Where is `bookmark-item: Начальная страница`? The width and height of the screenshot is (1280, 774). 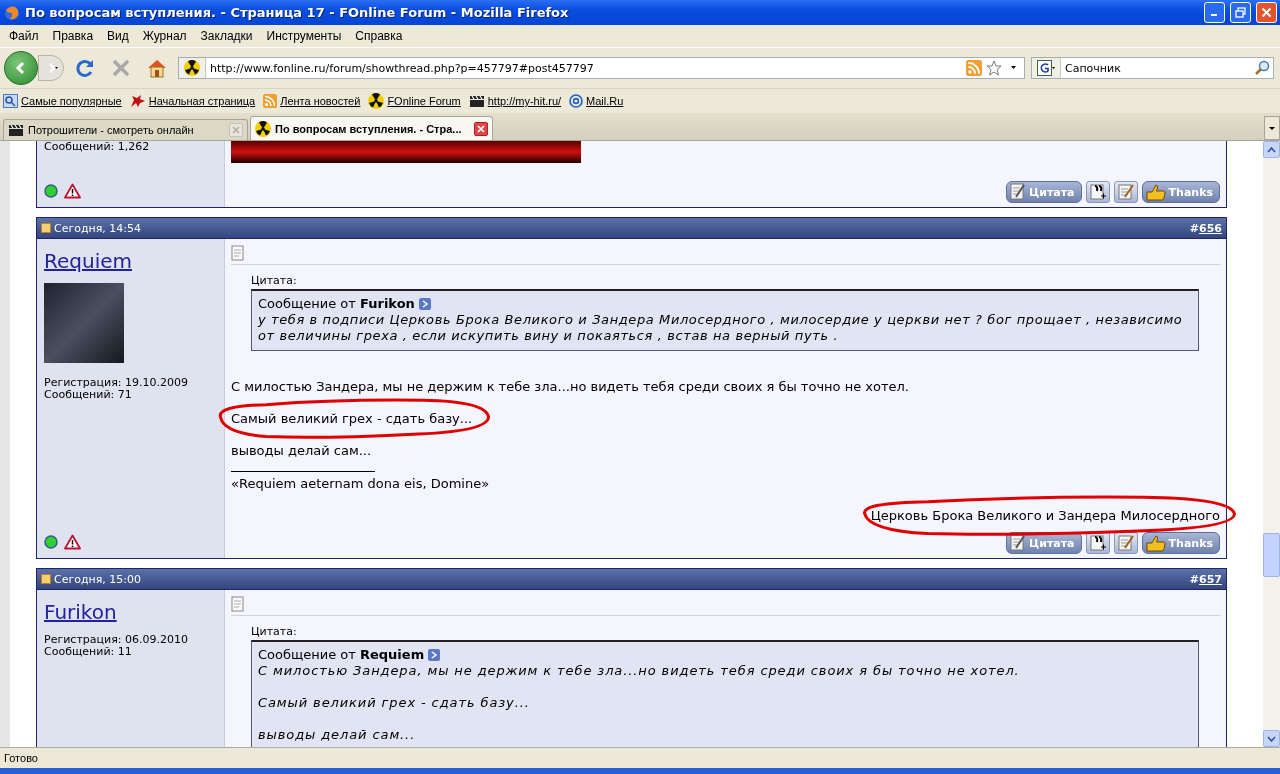
bookmark-item: Начальная страница is located at coordinates (192, 101).